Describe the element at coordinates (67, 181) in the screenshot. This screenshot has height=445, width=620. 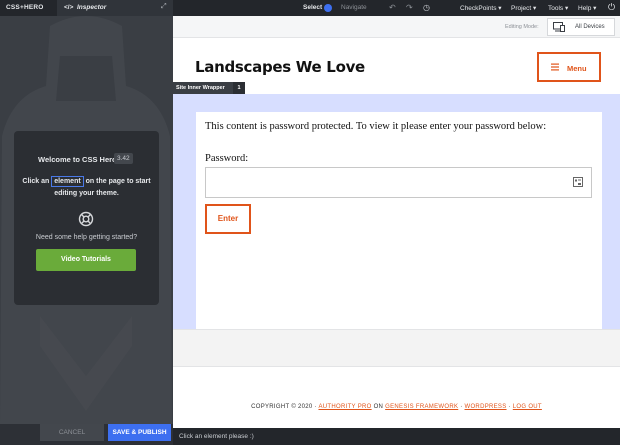
I see `element-highlight: element` at that location.